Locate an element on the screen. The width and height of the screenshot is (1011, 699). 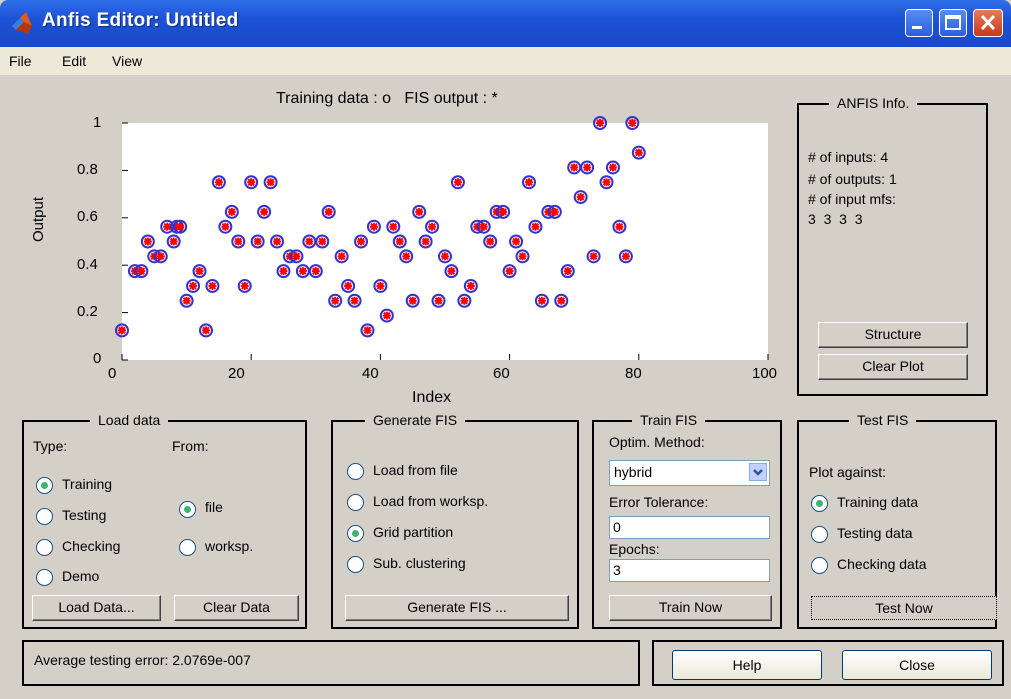
radio-type-checking is located at coordinates (44, 547).